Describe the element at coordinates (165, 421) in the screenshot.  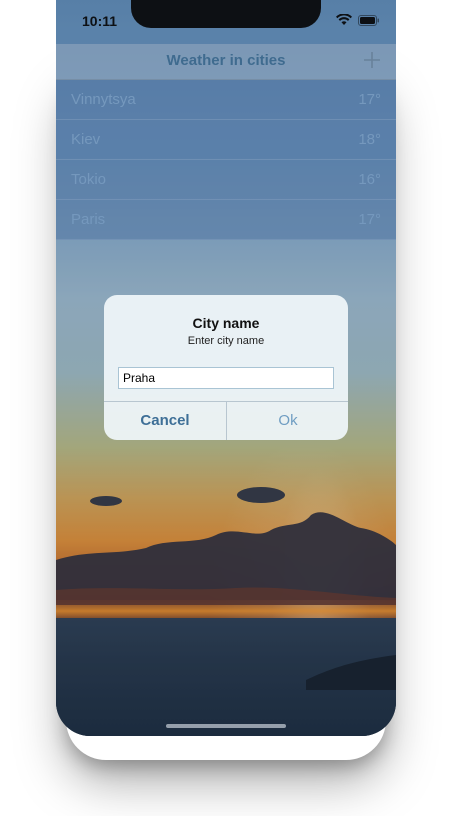
I see `cancel-button: Cancel` at that location.